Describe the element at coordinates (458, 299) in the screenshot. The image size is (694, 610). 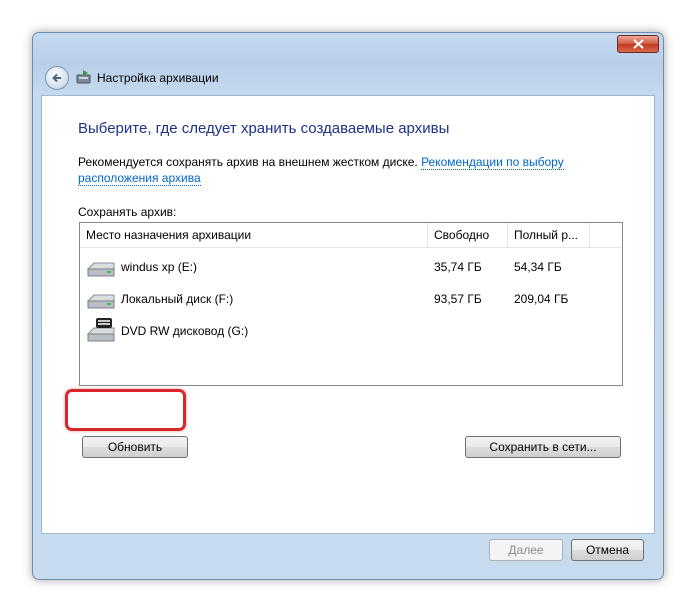
I see `drive-free: 93,57 ГБ` at that location.